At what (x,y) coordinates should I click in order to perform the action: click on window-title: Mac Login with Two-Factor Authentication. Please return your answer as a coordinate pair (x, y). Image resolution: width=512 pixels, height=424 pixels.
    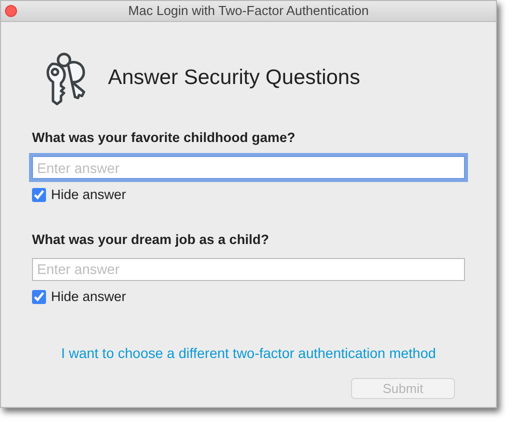
    Looking at the image, I should click on (248, 10).